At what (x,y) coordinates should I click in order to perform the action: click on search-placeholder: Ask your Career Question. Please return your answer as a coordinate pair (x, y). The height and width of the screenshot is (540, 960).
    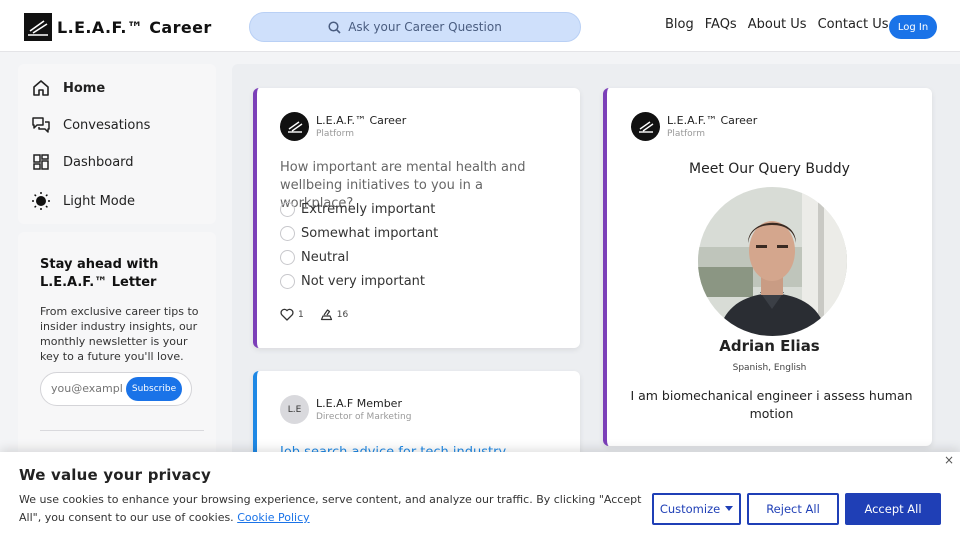
    Looking at the image, I should click on (425, 27).